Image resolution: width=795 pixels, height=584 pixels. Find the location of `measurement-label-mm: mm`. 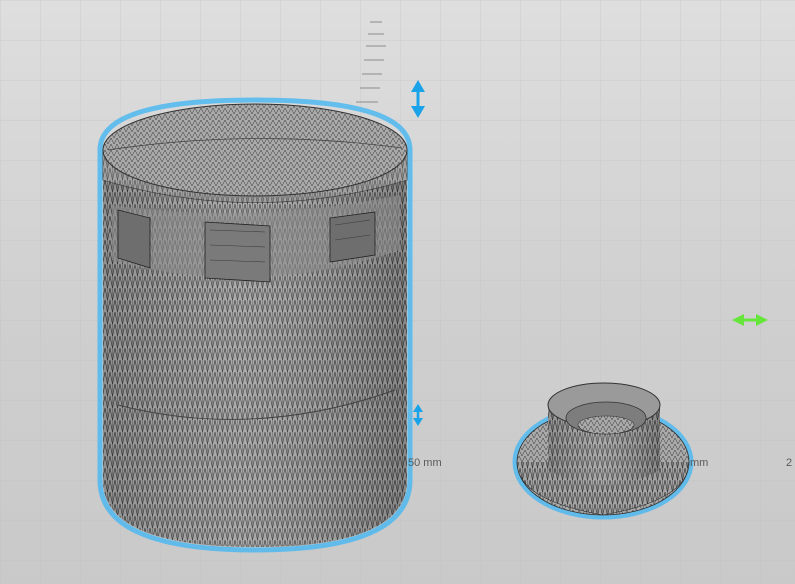

measurement-label-mm: mm is located at coordinates (699, 463).